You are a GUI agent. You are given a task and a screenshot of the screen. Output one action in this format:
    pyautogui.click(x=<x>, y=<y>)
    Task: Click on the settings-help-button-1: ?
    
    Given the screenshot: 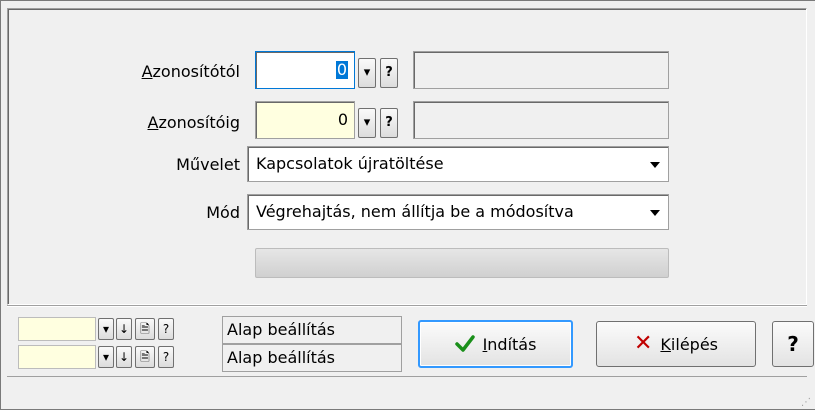 What is the action you would take?
    pyautogui.click(x=166, y=329)
    